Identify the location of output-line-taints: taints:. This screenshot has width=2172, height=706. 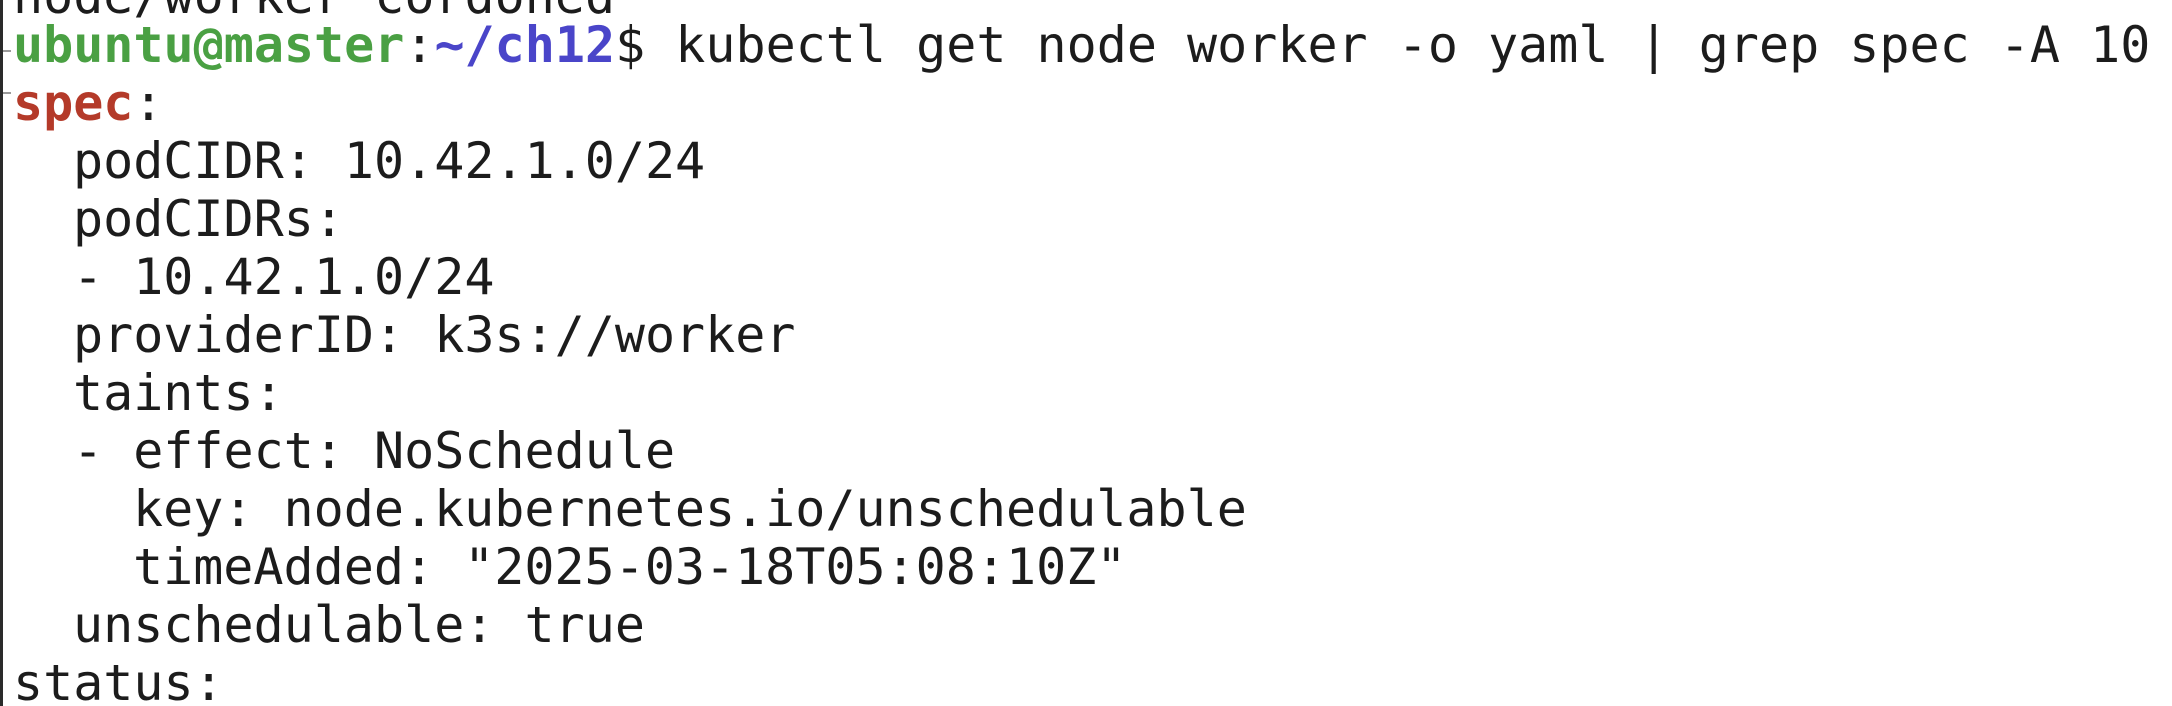
(178, 393).